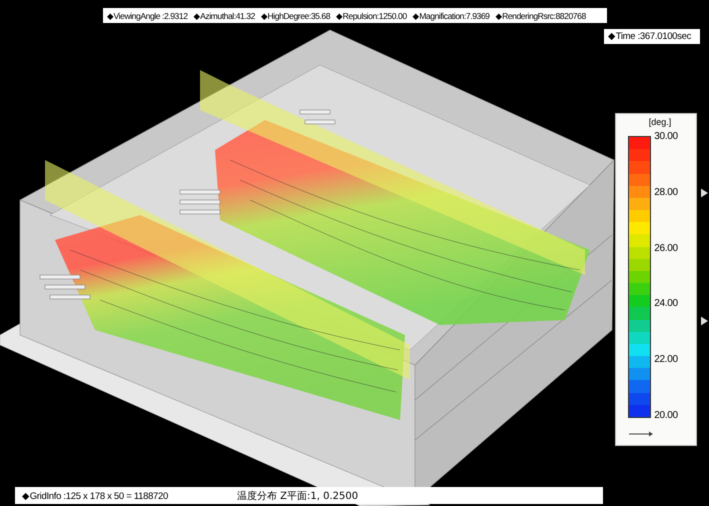 Image resolution: width=709 pixels, height=506 pixels. What do you see at coordinates (297, 496) in the screenshot?
I see `plane-info: 温度分布 Z平面:1, 0.2500` at bounding box center [297, 496].